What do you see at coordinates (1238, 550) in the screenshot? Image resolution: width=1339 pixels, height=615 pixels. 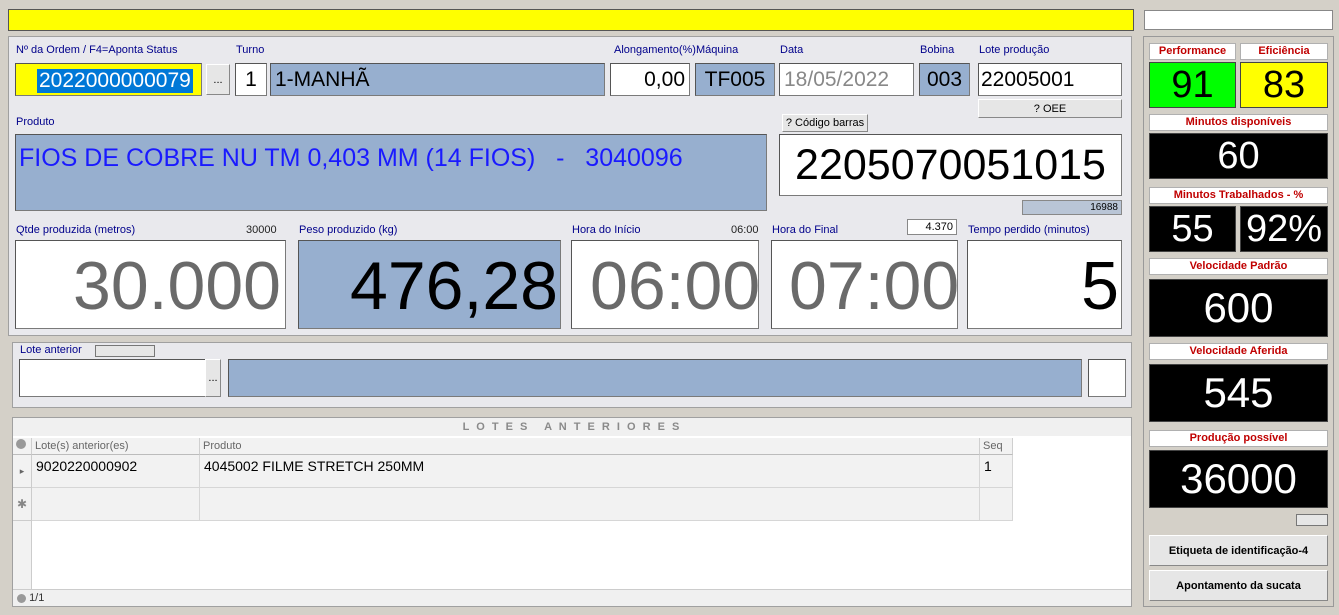 I see `label-button: Etiqueta de identificação-4` at bounding box center [1238, 550].